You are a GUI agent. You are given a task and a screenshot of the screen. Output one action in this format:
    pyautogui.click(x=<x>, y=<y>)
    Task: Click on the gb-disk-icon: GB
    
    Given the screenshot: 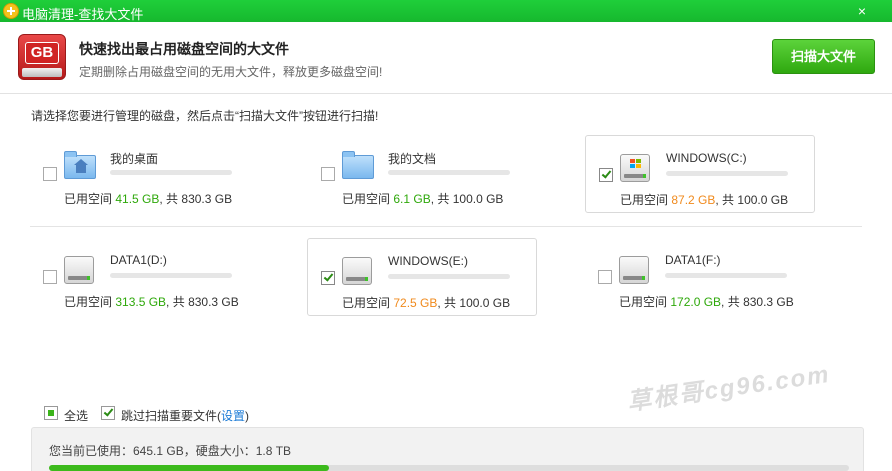 What is the action you would take?
    pyautogui.click(x=42, y=57)
    